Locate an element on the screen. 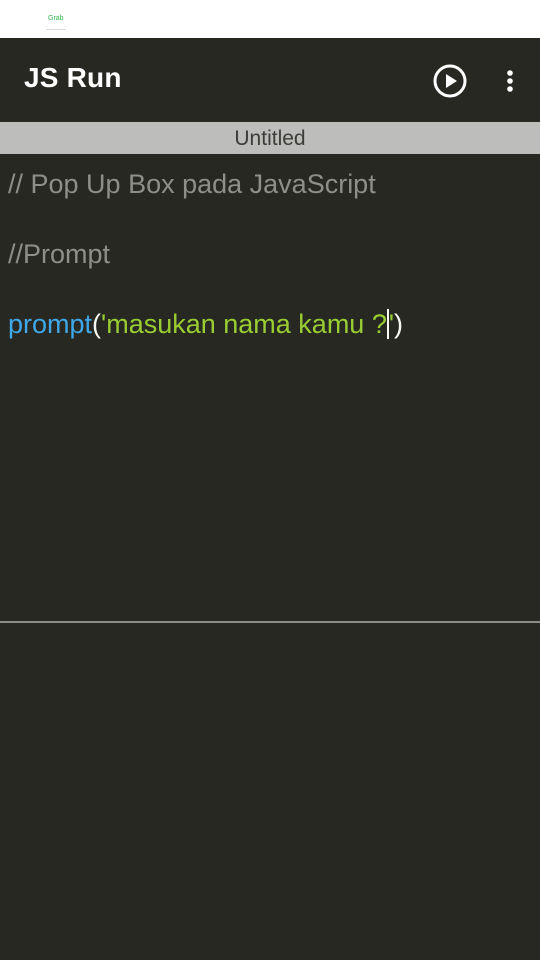  more-options-button is located at coordinates (510, 81).